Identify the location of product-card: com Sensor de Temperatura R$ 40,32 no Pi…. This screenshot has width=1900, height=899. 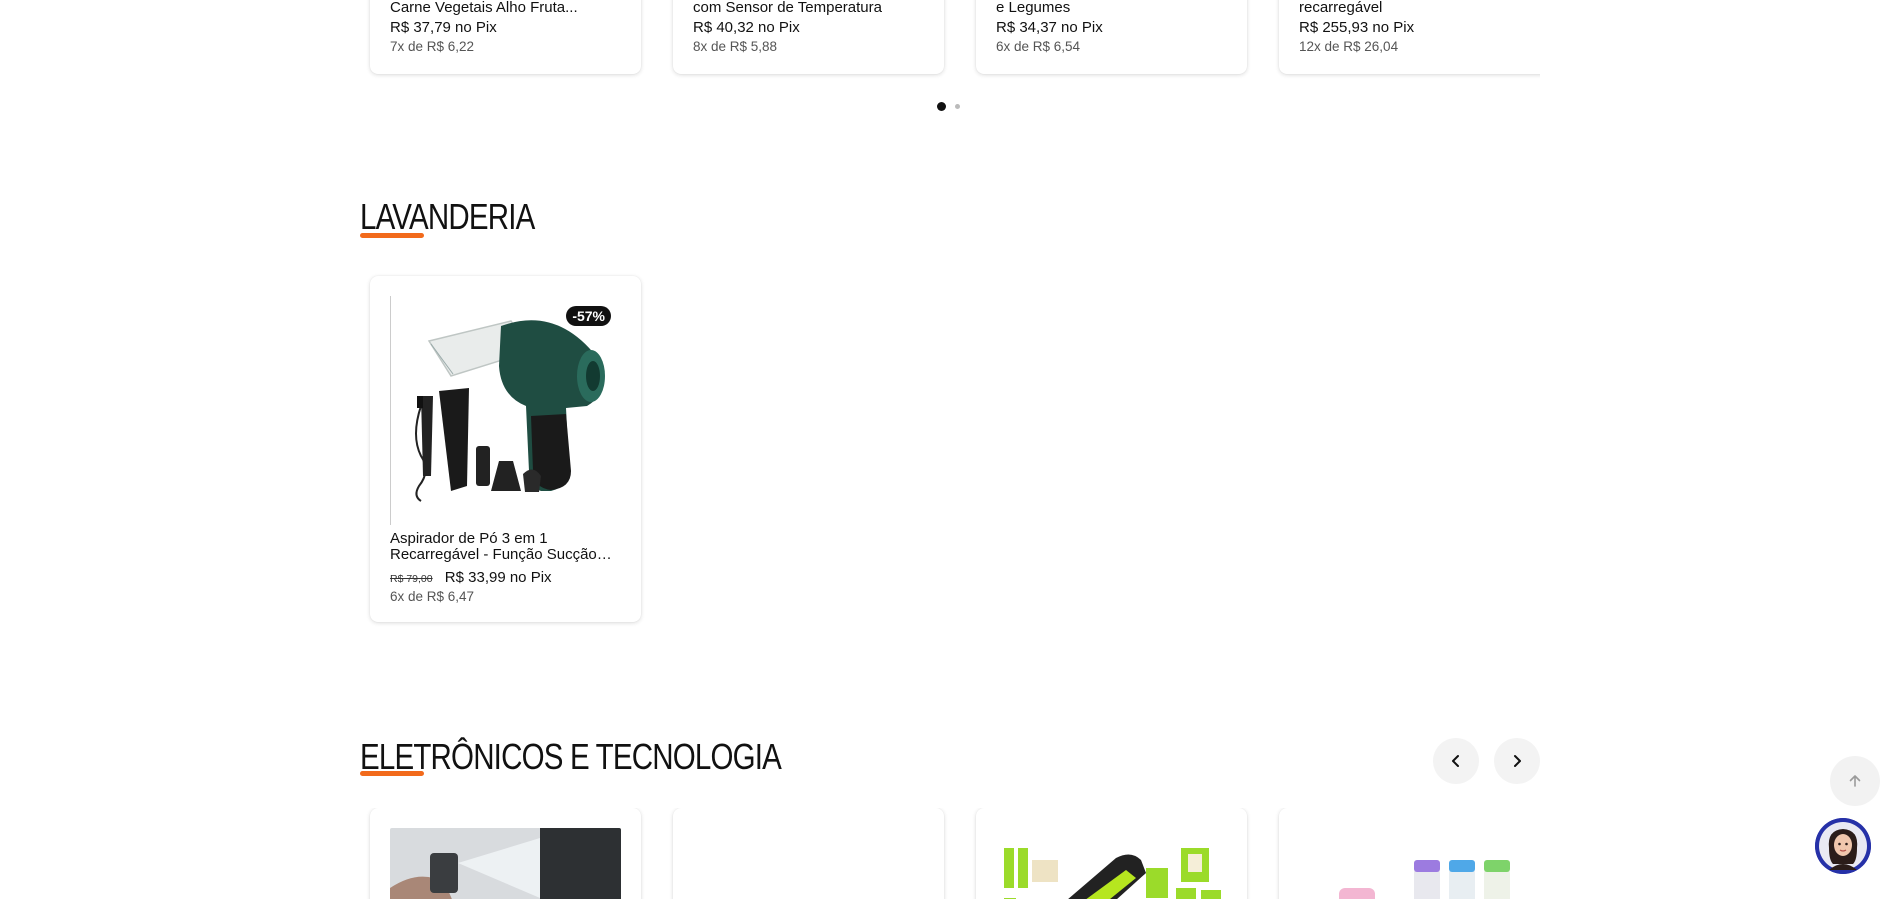
(808, 37).